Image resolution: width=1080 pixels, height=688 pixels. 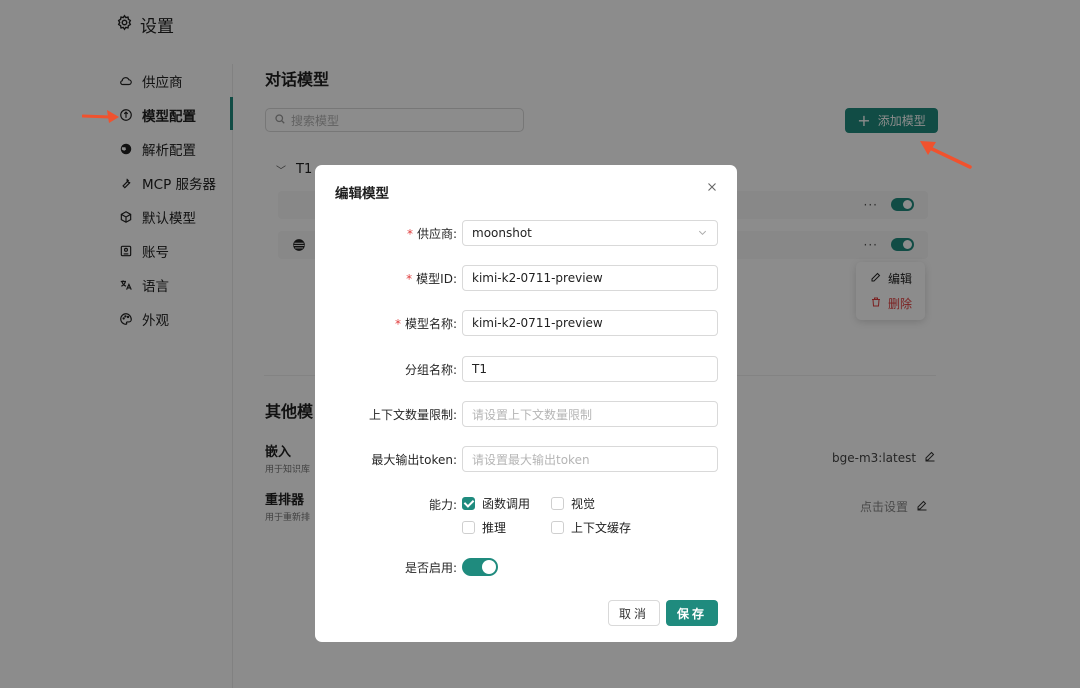 I want to click on enabled-toggle, so click(x=480, y=567).